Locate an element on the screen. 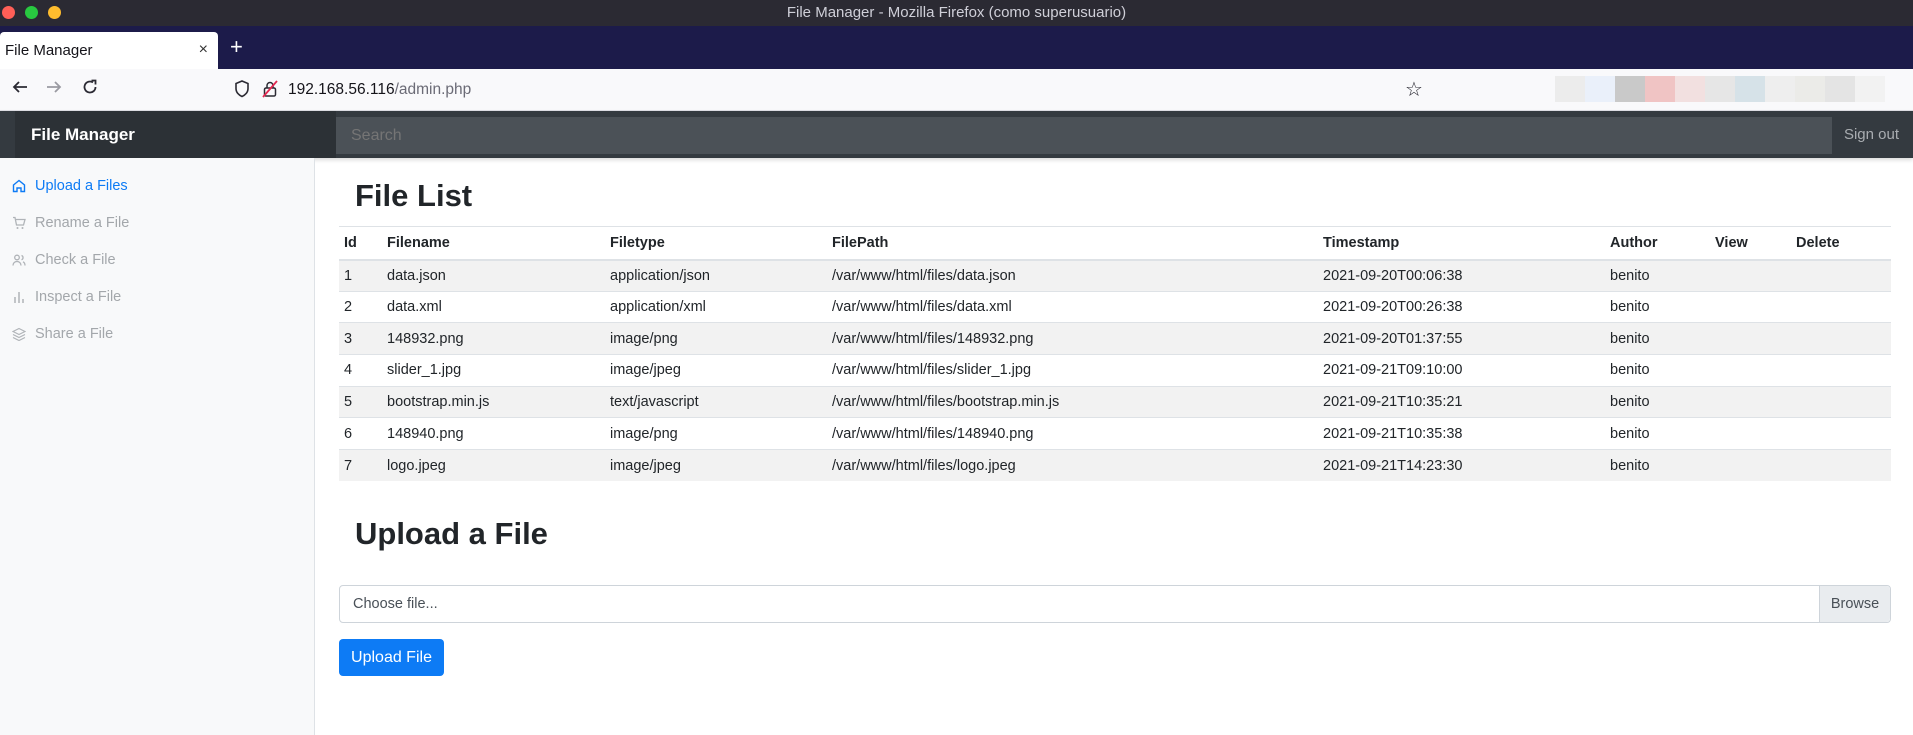  blurred-toolbar-icons is located at coordinates (1720, 89).